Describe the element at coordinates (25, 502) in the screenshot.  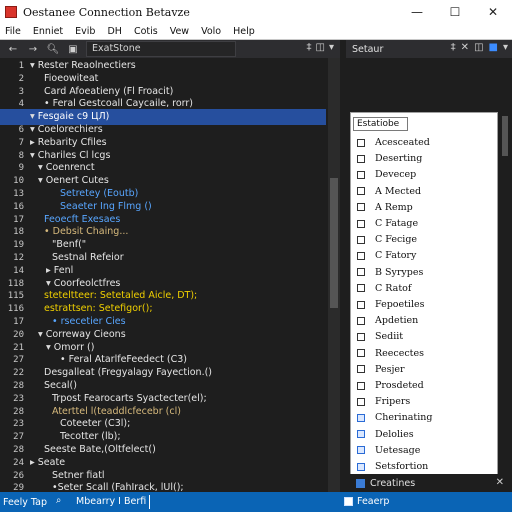
I see `status-left: Feely Tap` at that location.